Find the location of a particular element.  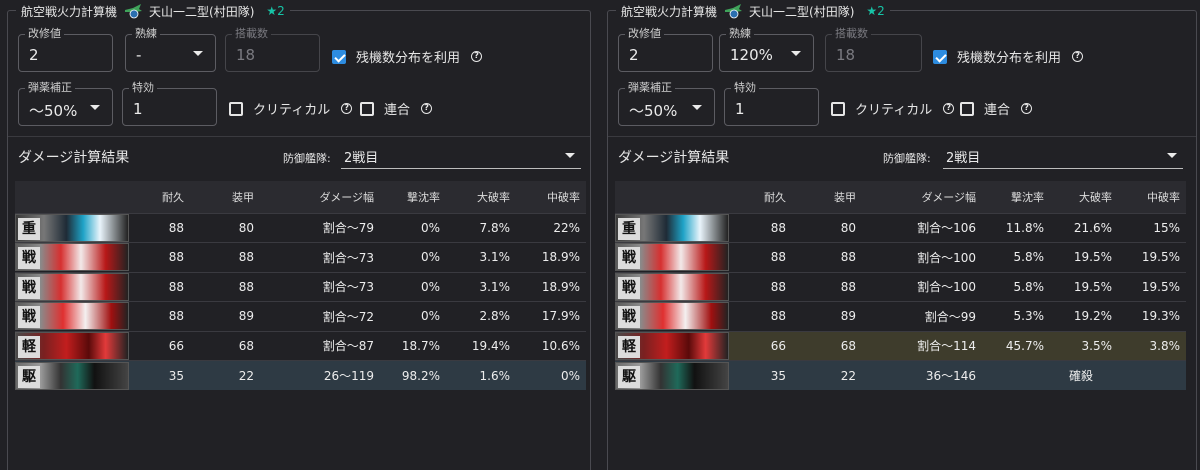

table-row: 重 88 80 割合～79 0% 7.8% 22% is located at coordinates (300, 227).